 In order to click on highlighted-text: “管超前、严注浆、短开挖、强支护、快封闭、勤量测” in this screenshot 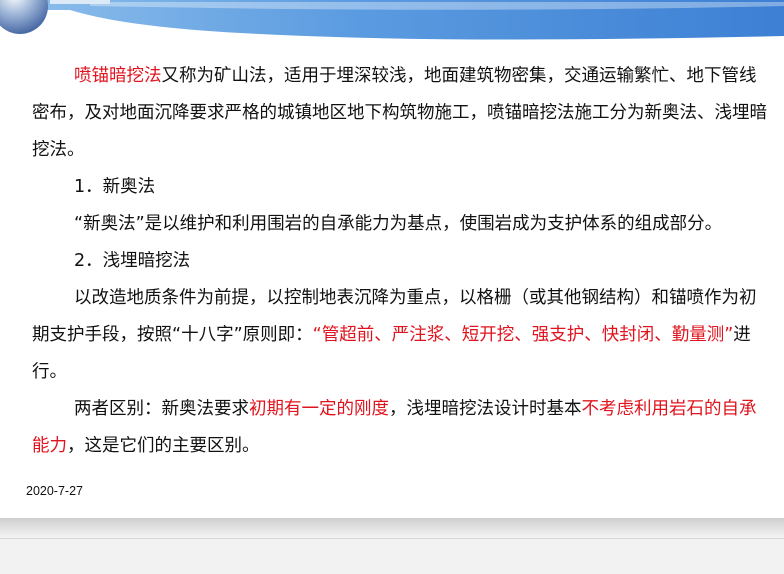, I will do `click(523, 335)`.